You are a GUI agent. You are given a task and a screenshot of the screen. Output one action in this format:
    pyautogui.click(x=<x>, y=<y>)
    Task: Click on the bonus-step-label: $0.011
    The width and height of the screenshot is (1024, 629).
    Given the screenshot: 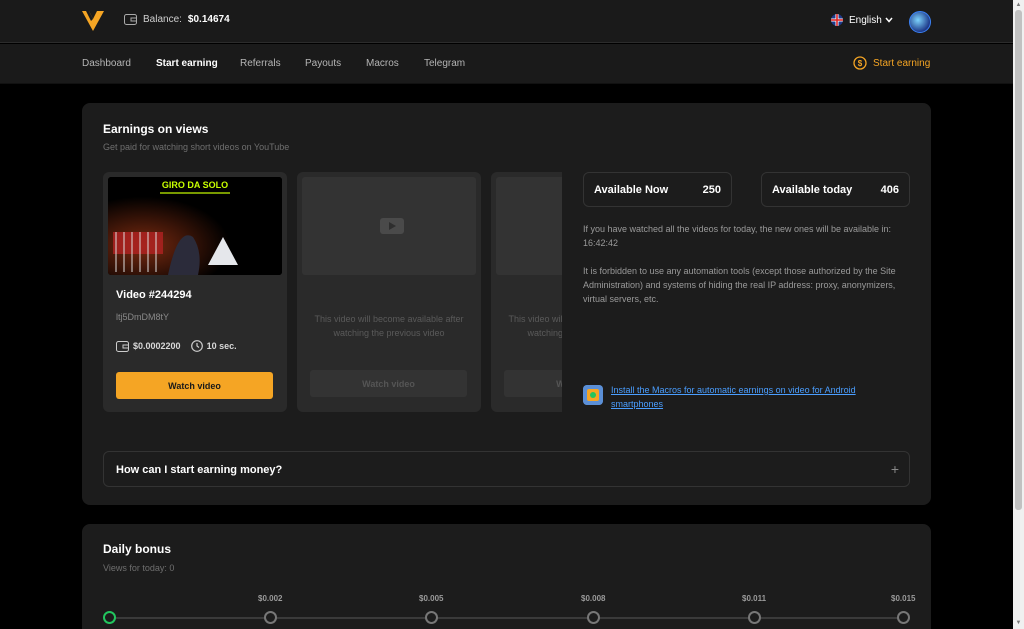 What is the action you would take?
    pyautogui.click(x=754, y=598)
    